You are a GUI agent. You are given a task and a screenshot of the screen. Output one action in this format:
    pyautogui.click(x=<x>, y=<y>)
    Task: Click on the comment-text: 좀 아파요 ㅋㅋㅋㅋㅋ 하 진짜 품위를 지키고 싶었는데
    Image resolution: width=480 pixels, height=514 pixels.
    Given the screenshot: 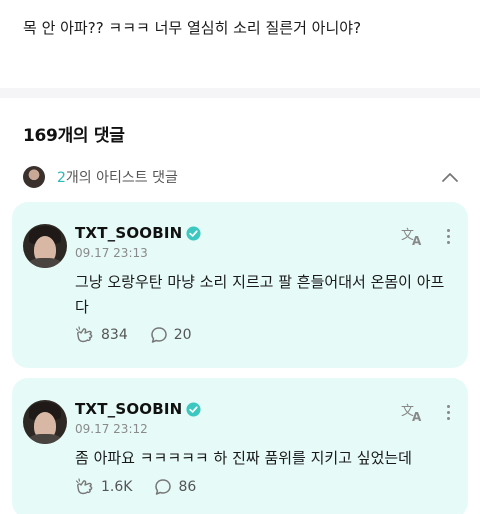 What is the action you would take?
    pyautogui.click(x=243, y=458)
    